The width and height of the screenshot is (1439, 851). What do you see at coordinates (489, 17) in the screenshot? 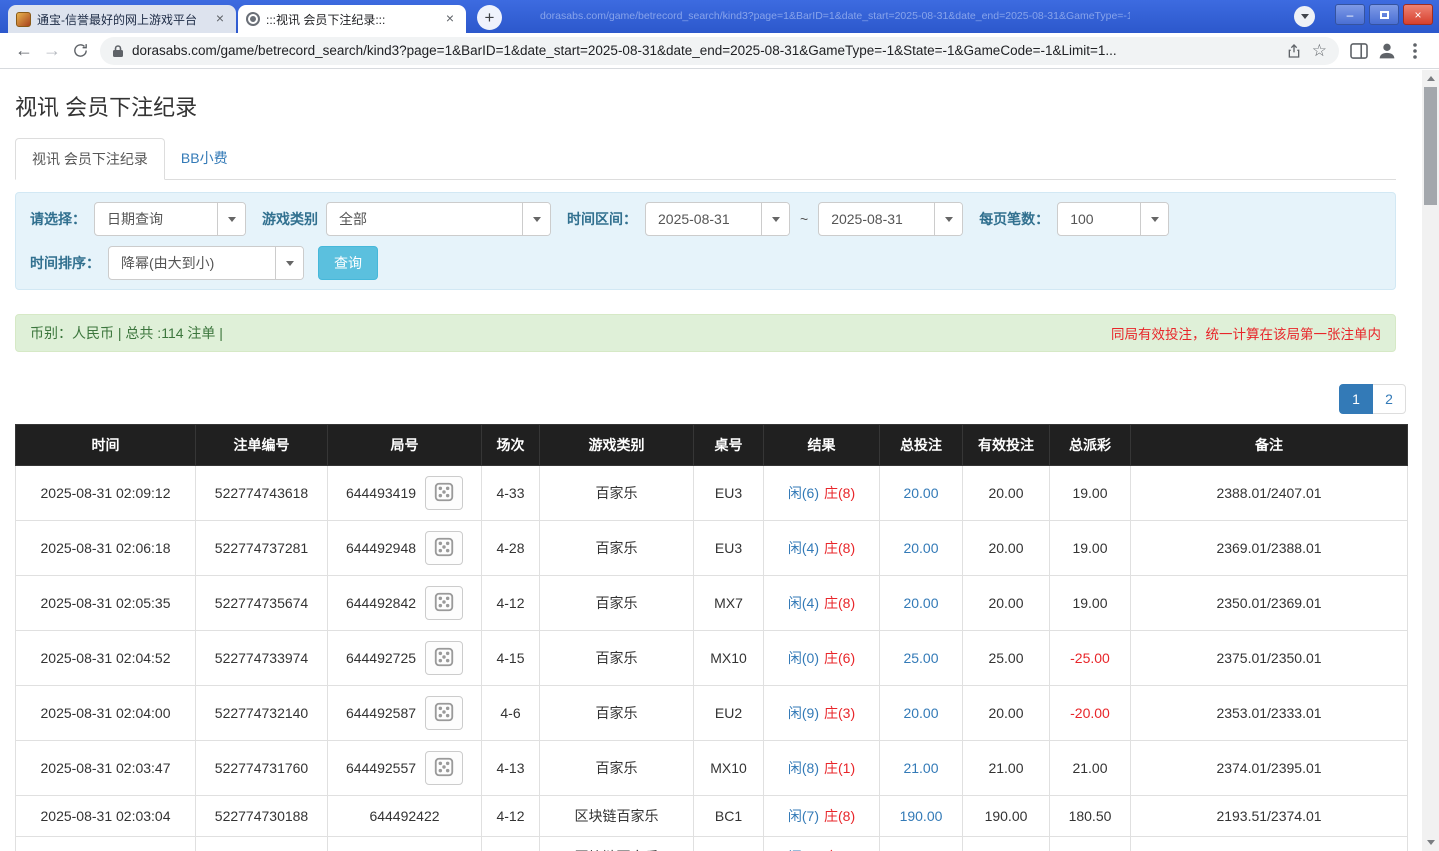
I see `new-tab-button: +` at bounding box center [489, 17].